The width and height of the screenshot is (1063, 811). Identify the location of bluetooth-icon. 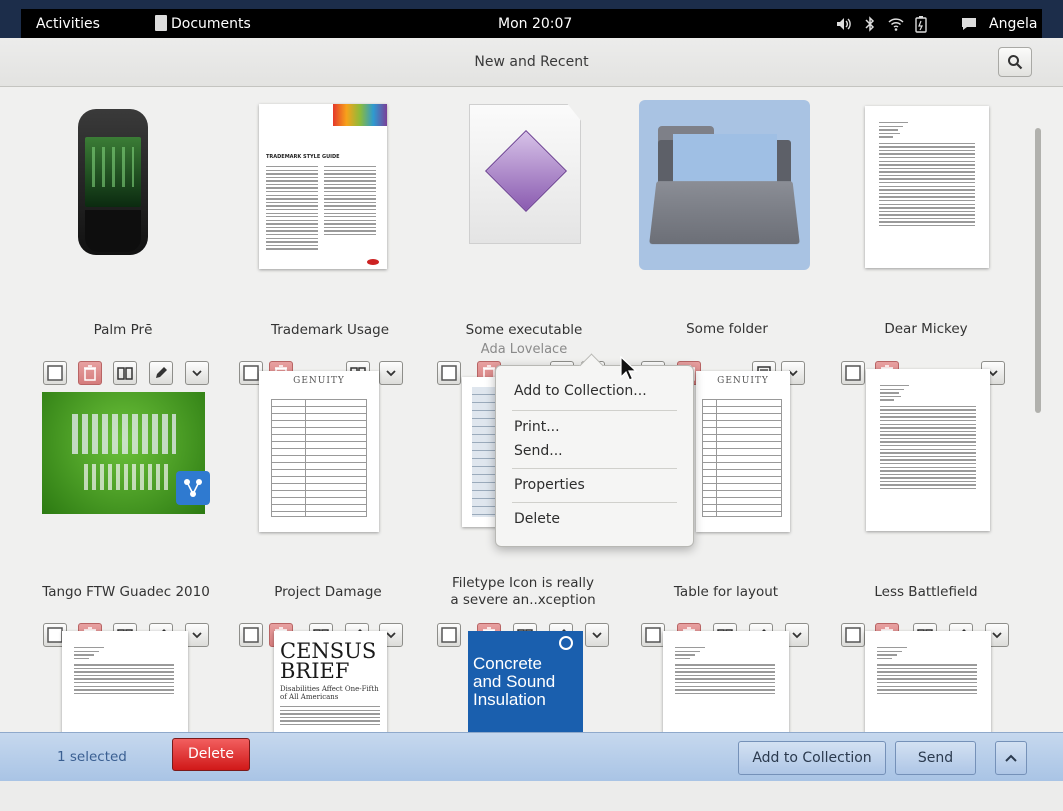
(870, 24).